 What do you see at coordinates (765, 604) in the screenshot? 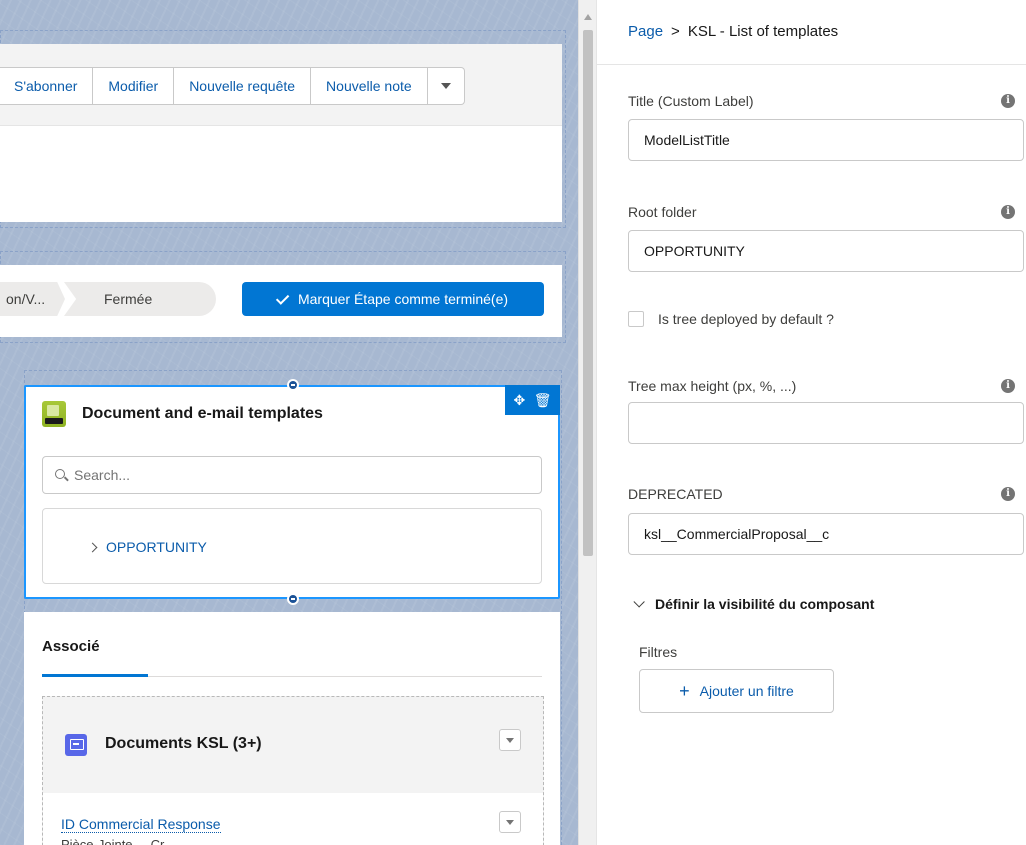
I see `visibility-heading: Définir la visibilité du composant` at bounding box center [765, 604].